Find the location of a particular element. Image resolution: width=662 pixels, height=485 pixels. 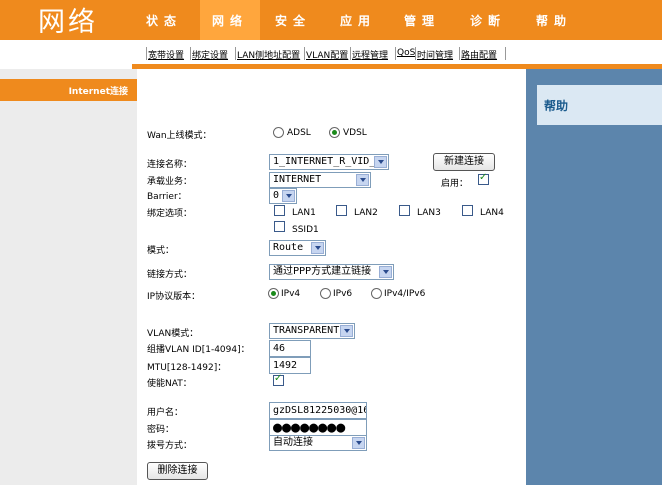

service-select: INTERNET is located at coordinates (320, 180).